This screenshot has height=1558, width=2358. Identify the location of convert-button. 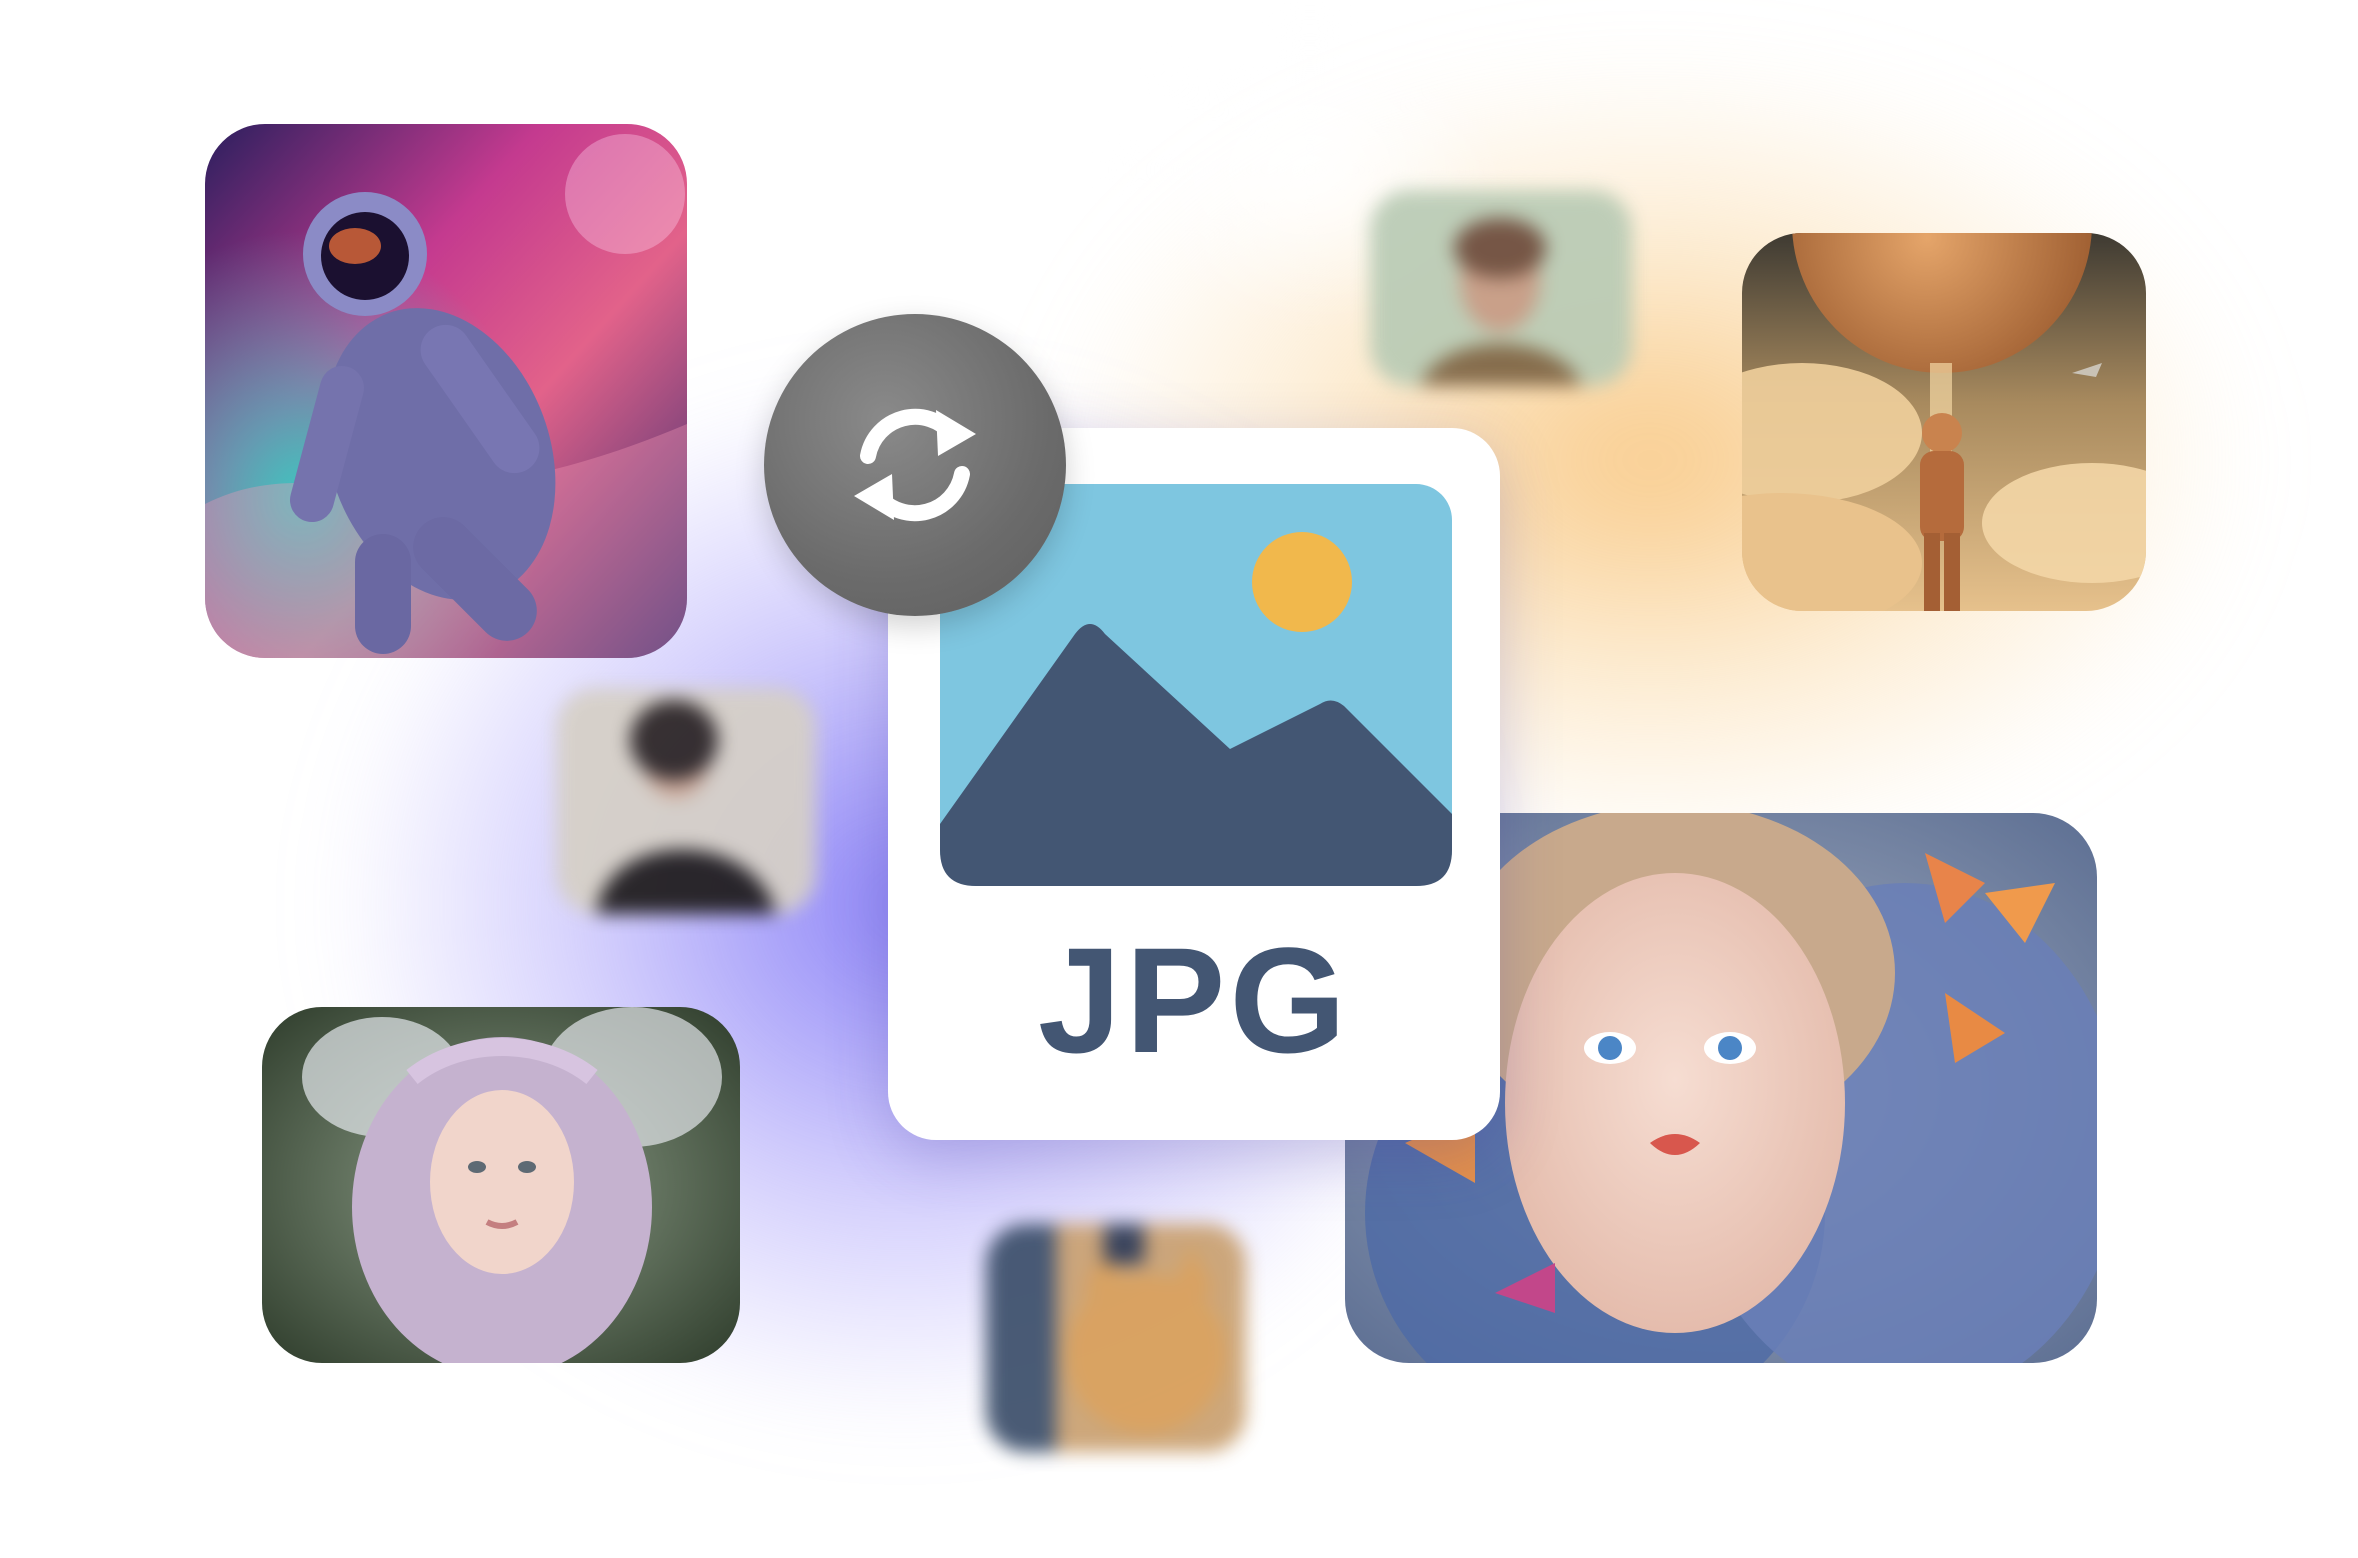
(915, 465).